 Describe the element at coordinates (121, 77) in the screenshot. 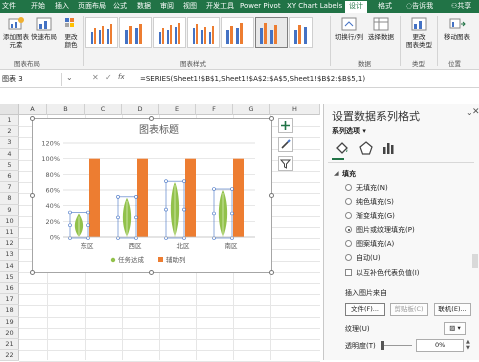

I see `function-icon: fx` at that location.